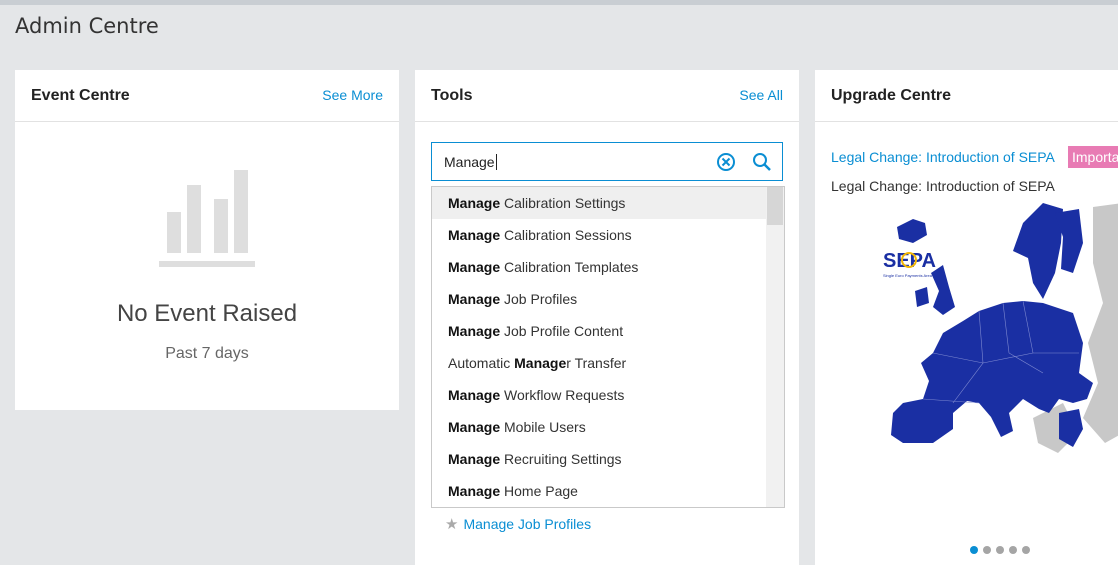  Describe the element at coordinates (470, 162) in the screenshot. I see `search-input-value: Manage` at that location.